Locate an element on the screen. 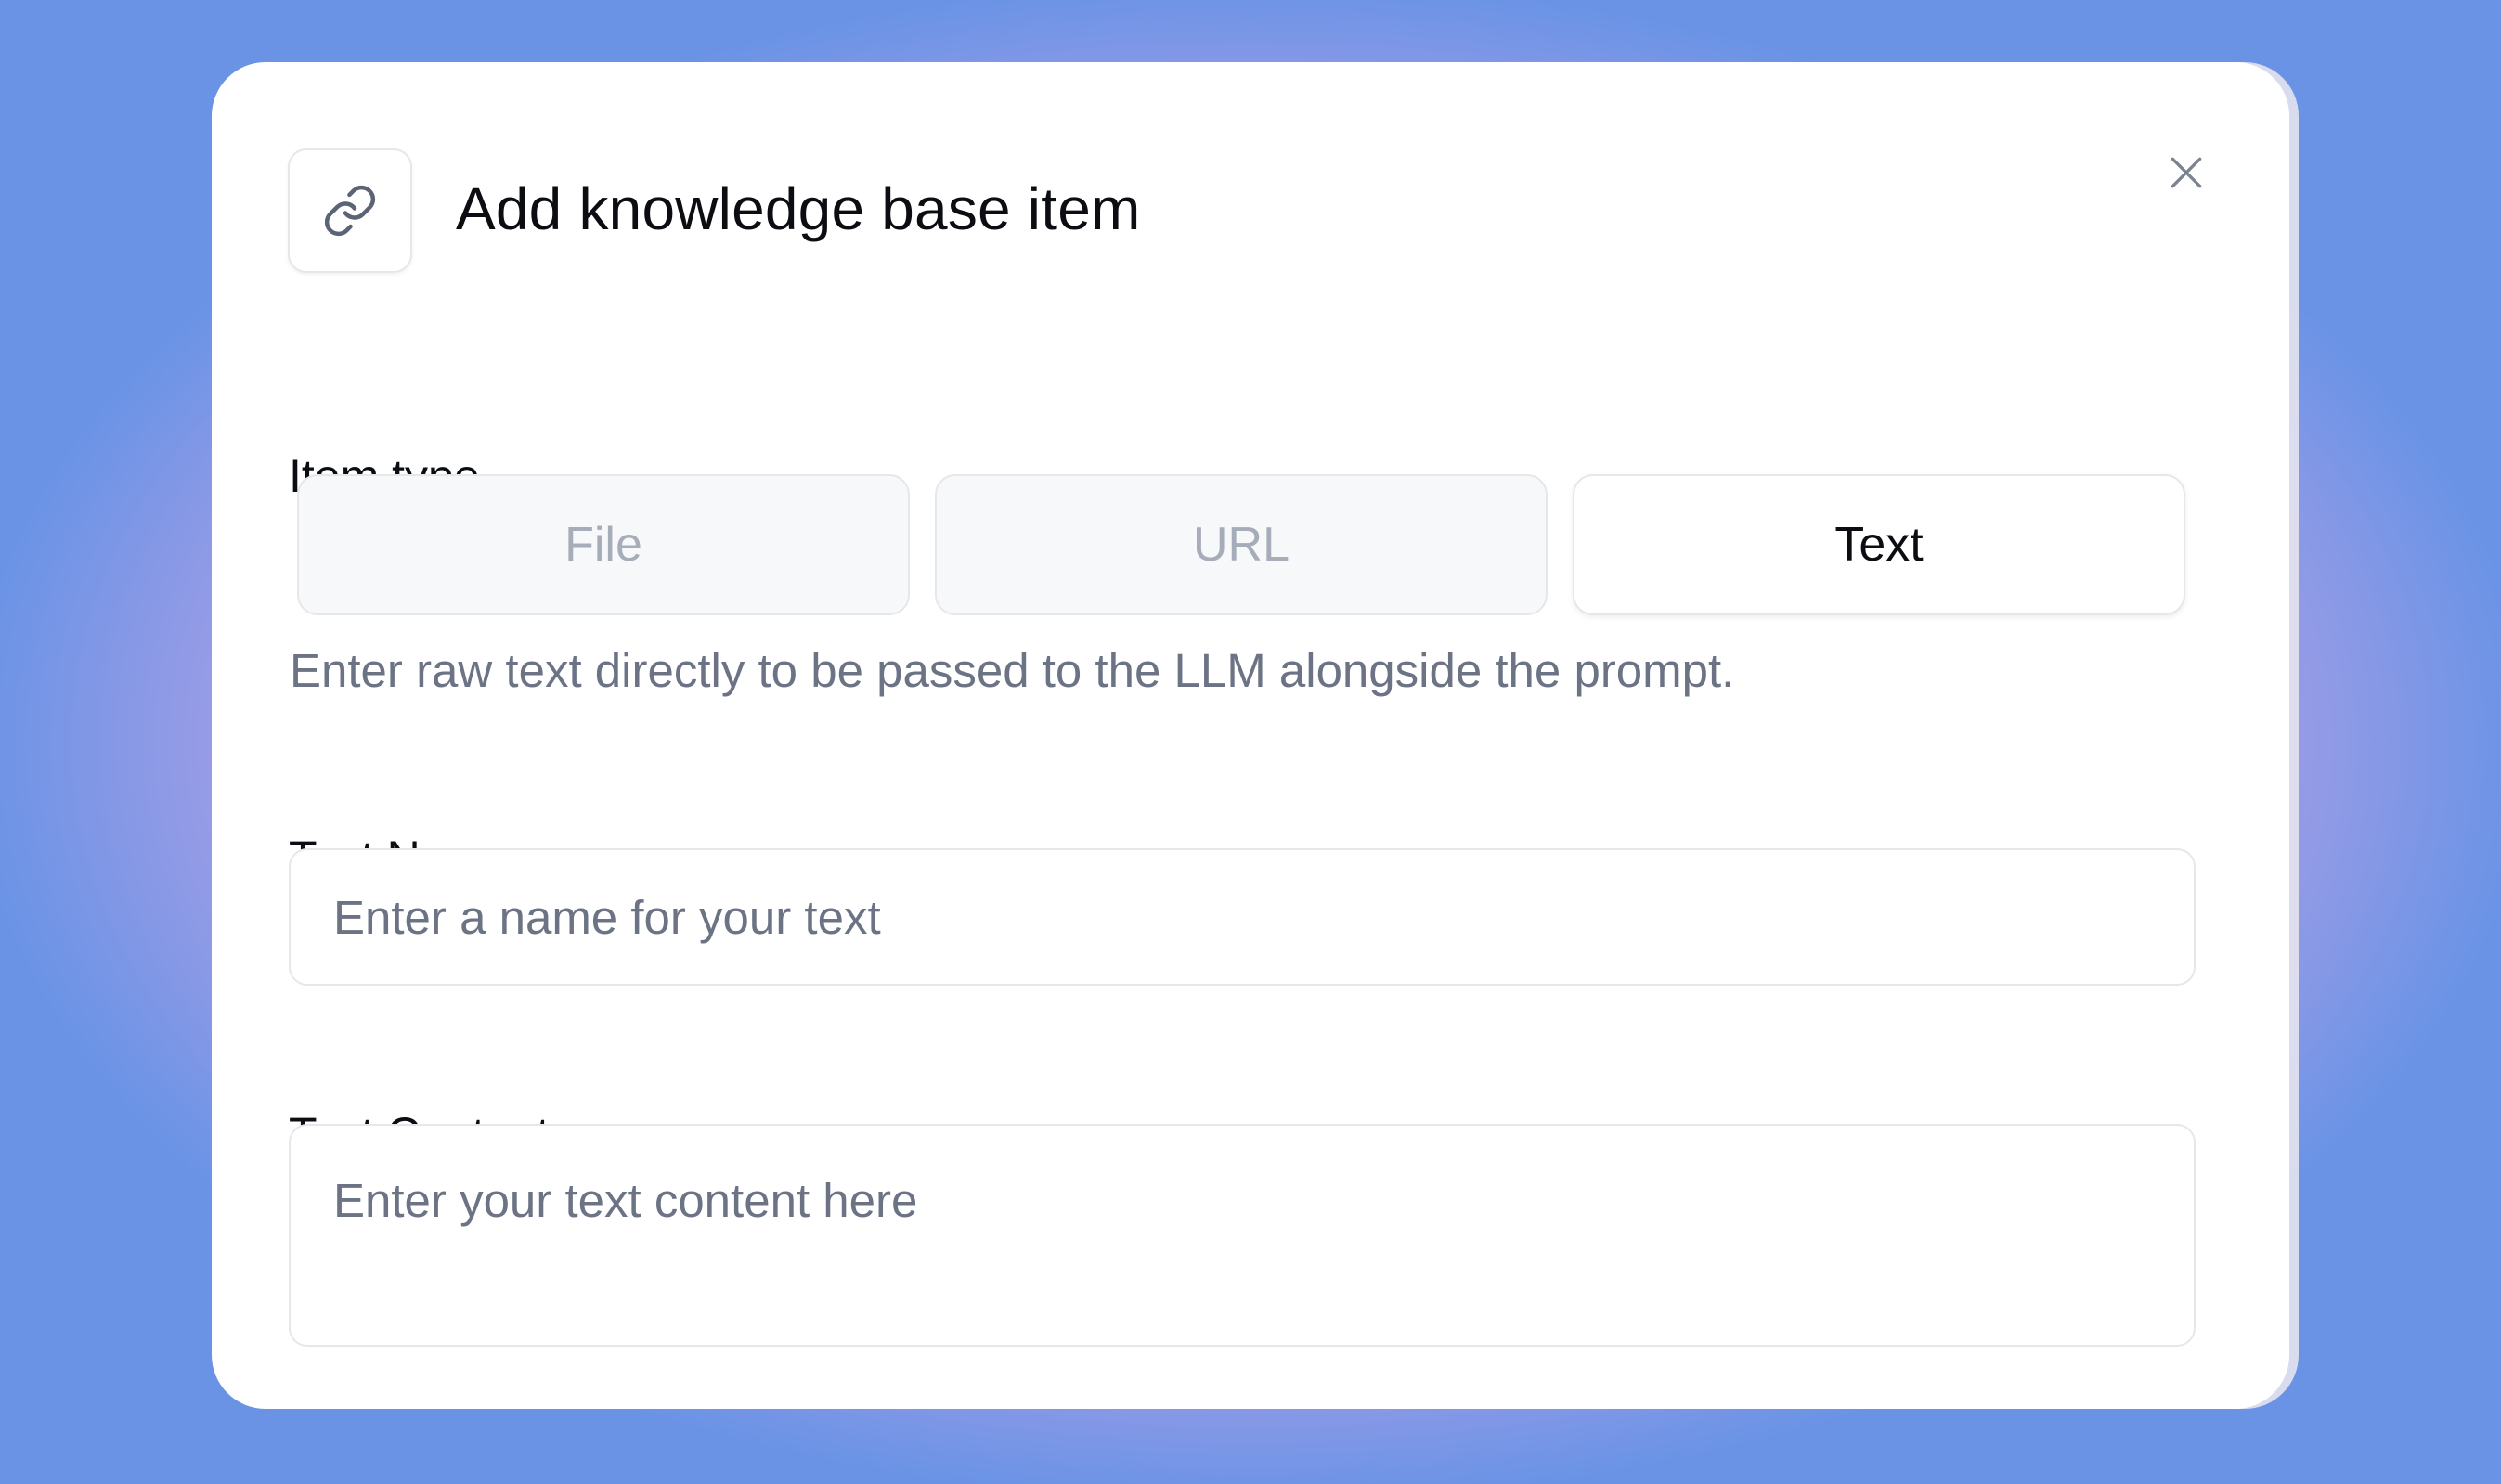 This screenshot has height=1484, width=2501. item-type-url-button: URL is located at coordinates (1241, 544).